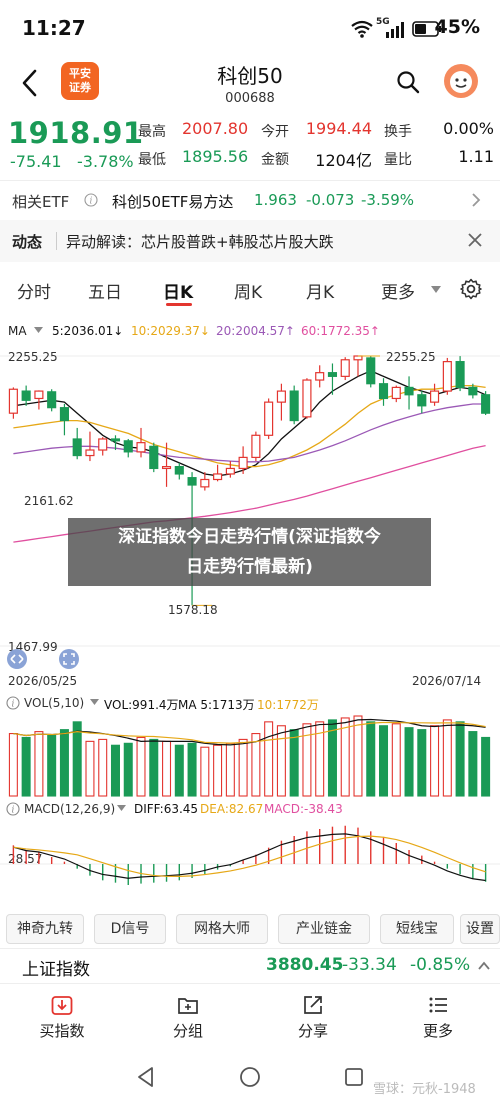  Describe the element at coordinates (215, 156) in the screenshot. I see `low-value: 1895.56` at that location.